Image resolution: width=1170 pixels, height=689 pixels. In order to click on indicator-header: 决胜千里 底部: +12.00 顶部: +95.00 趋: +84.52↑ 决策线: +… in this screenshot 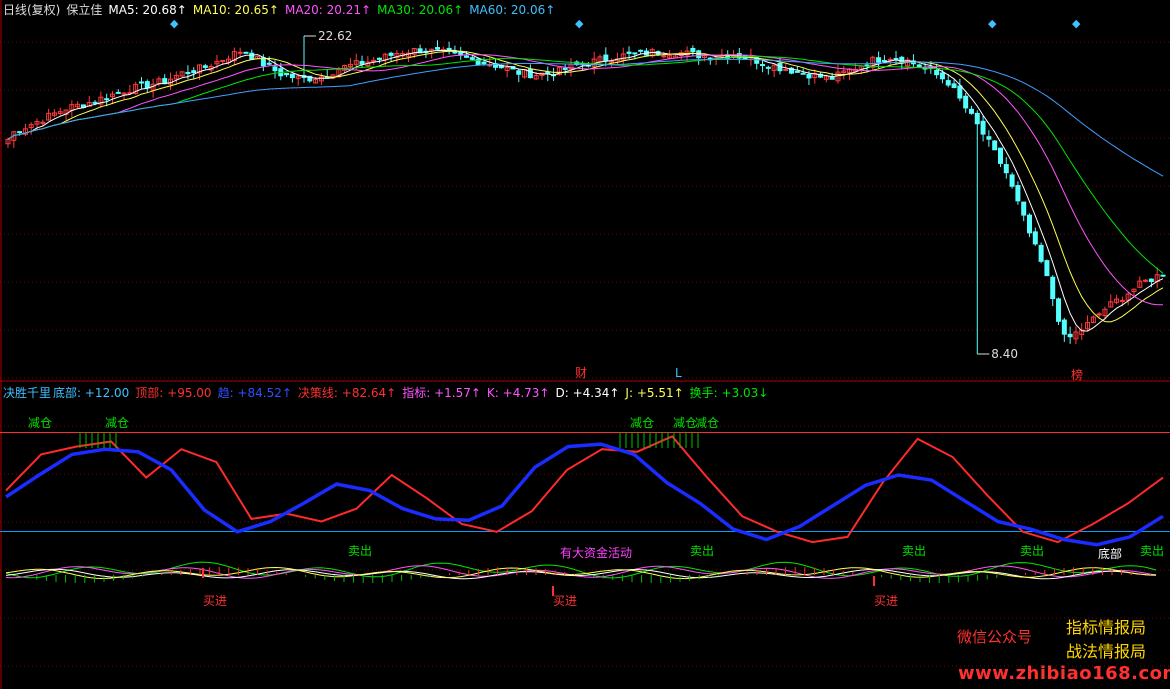, I will do `click(388, 393)`.